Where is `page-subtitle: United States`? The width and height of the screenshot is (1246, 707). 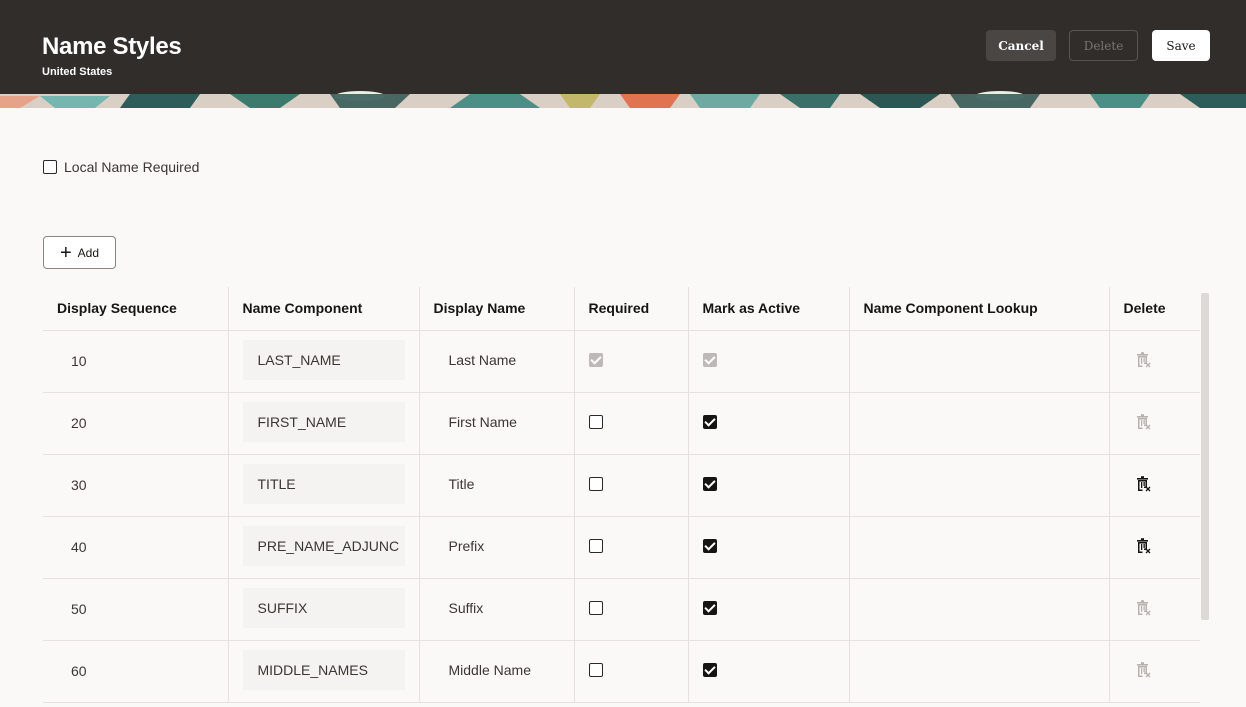
page-subtitle: United States is located at coordinates (77, 72).